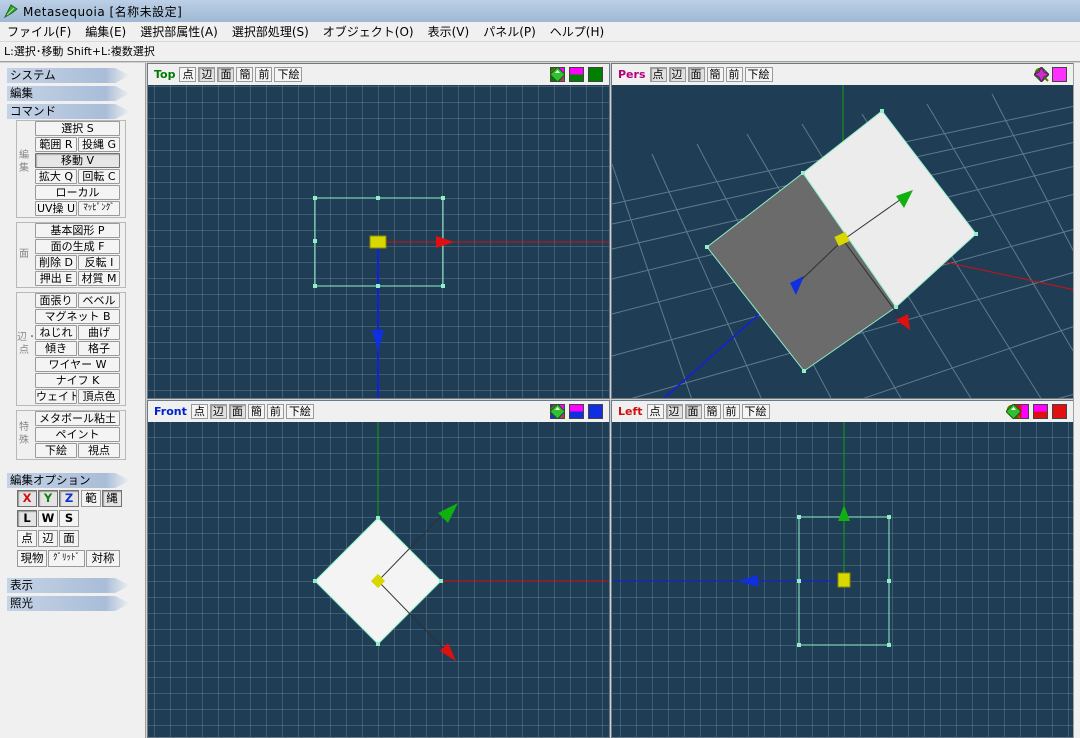  What do you see at coordinates (674, 411) in the screenshot?
I see `left-edge-button: 辺` at bounding box center [674, 411].